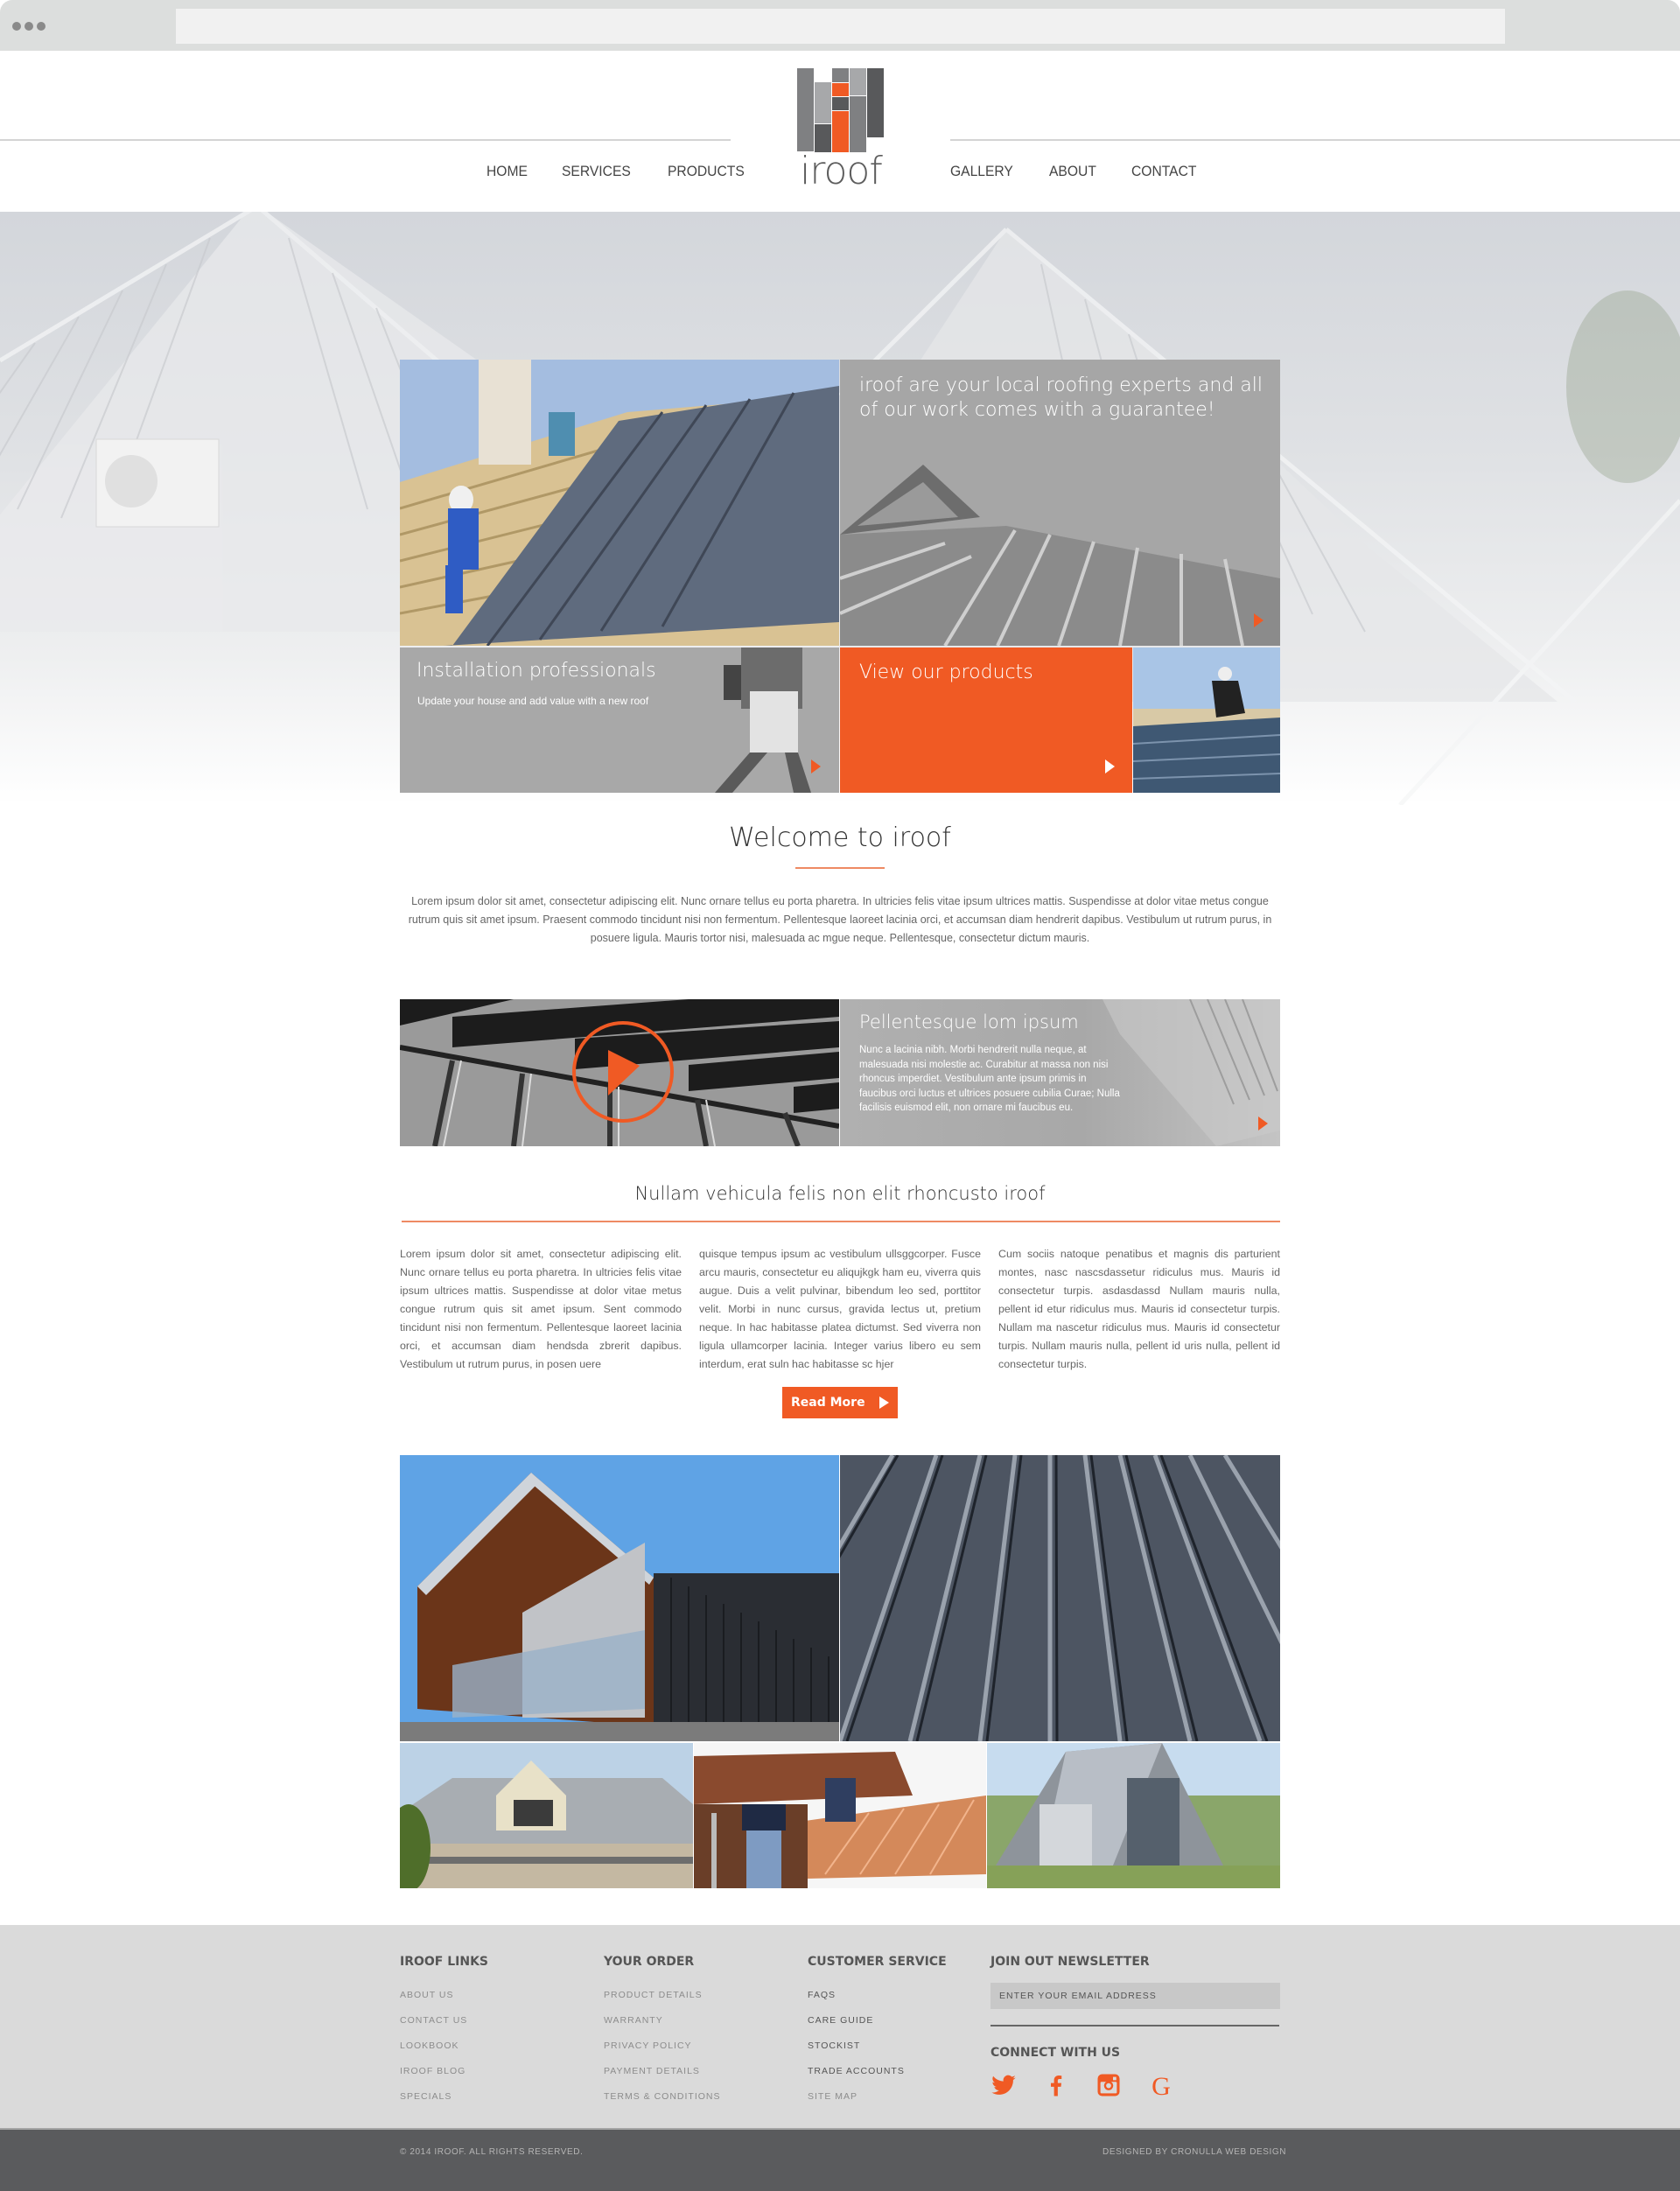 The height and width of the screenshot is (2191, 1680). I want to click on section-divider, so click(841, 1221).